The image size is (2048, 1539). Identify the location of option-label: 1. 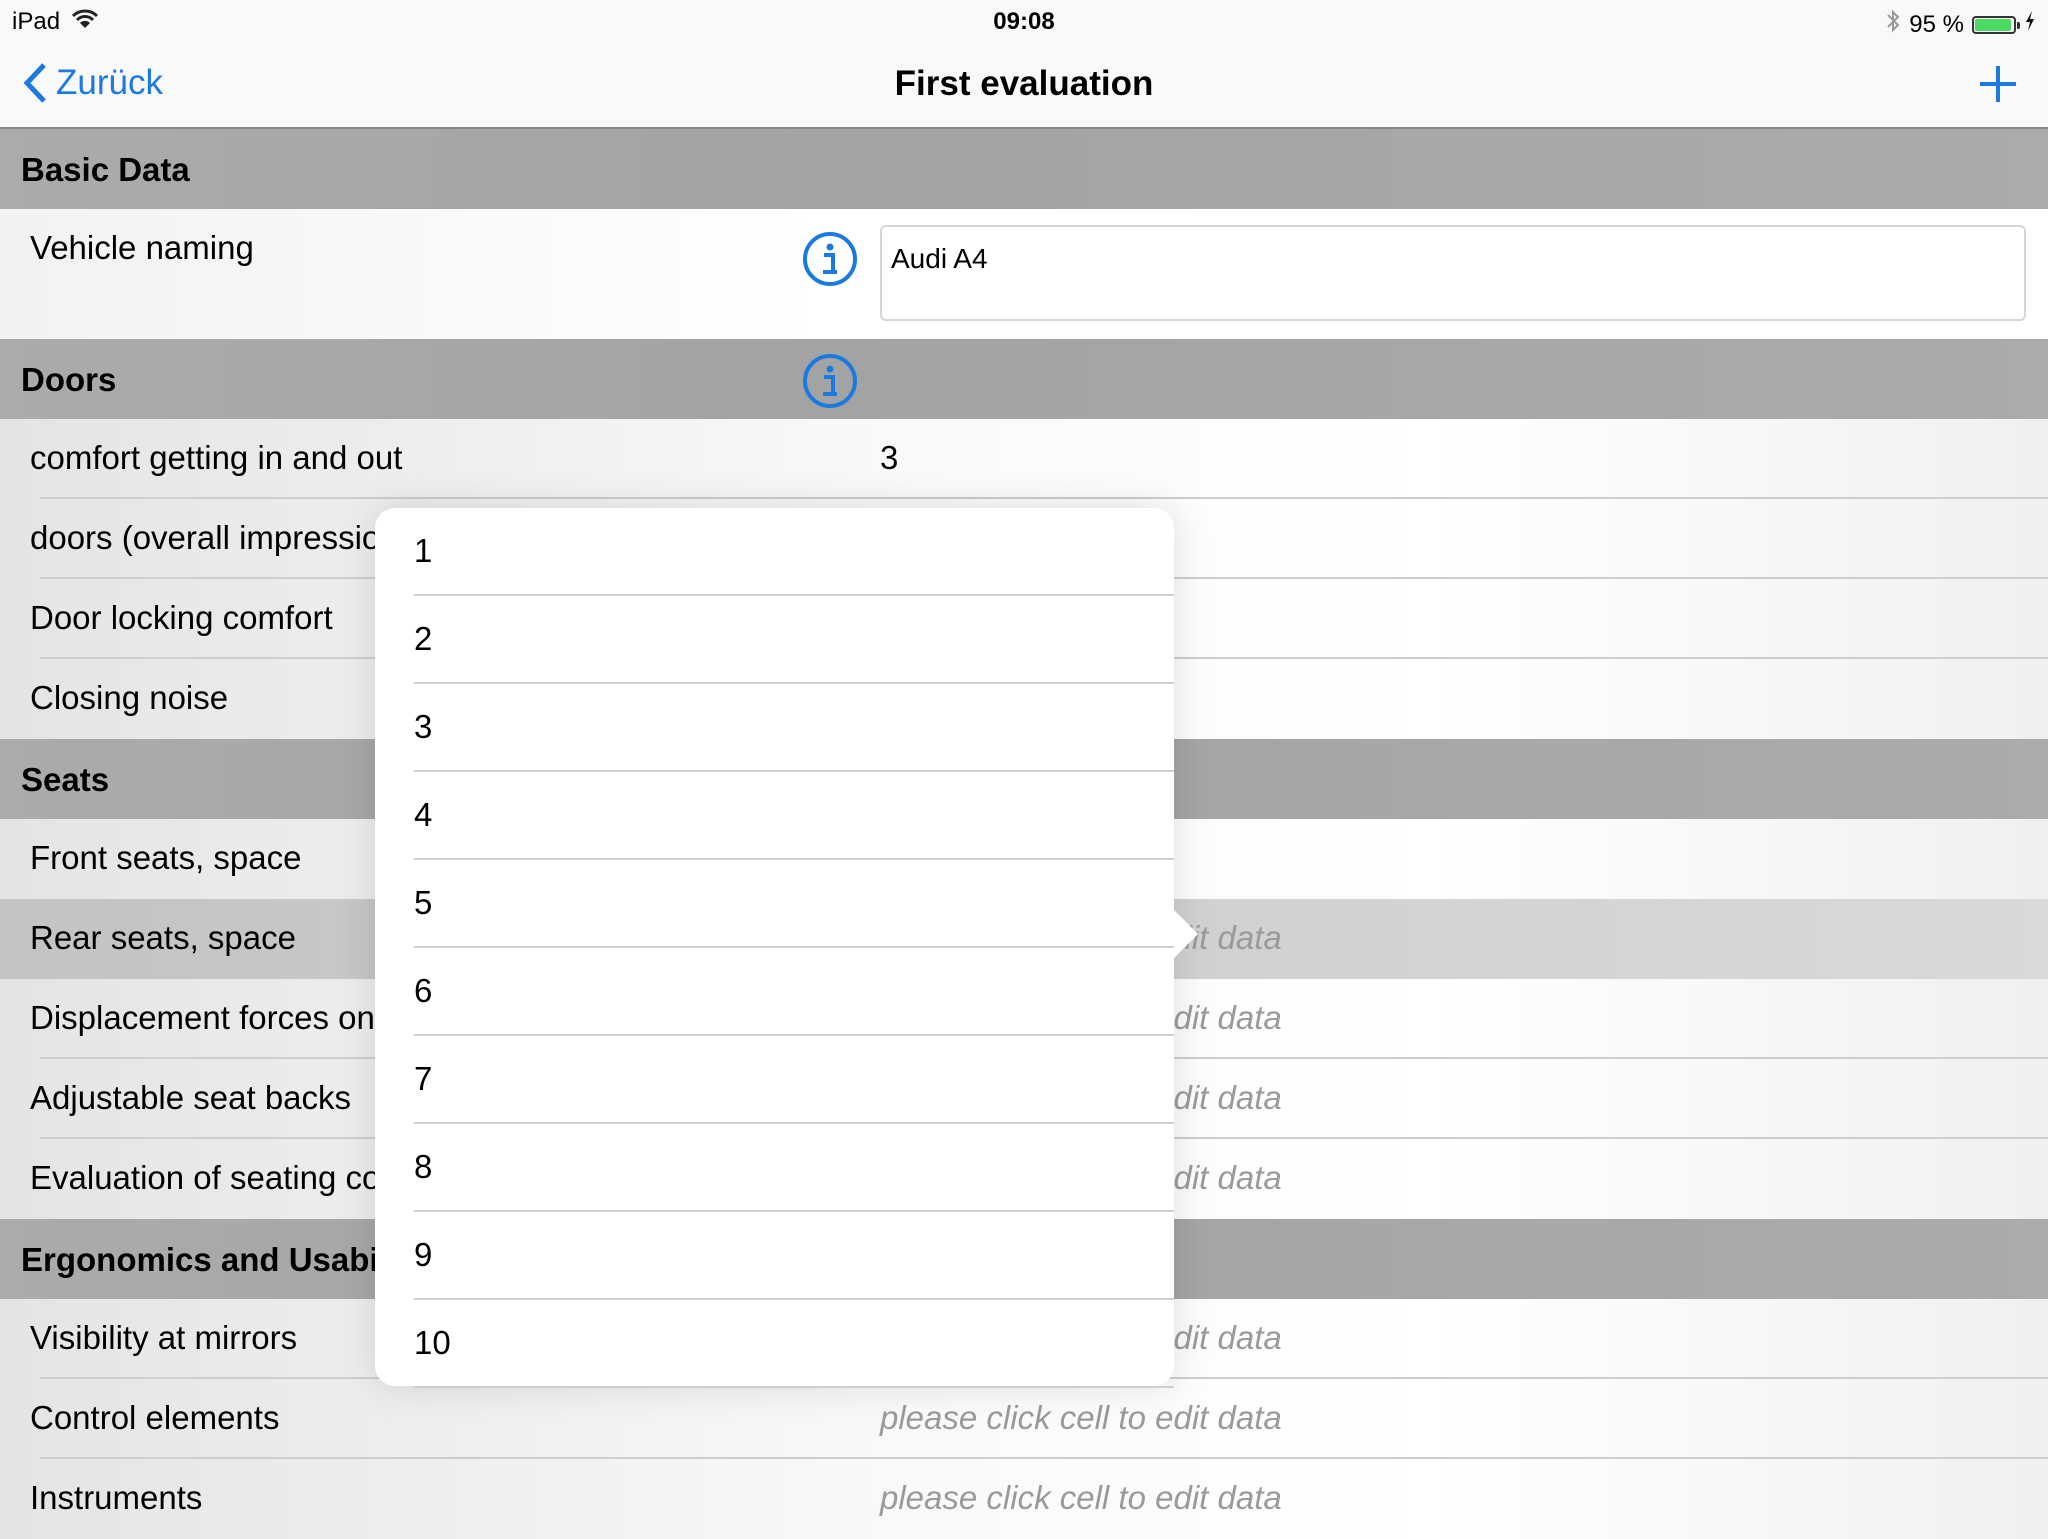
(423, 550).